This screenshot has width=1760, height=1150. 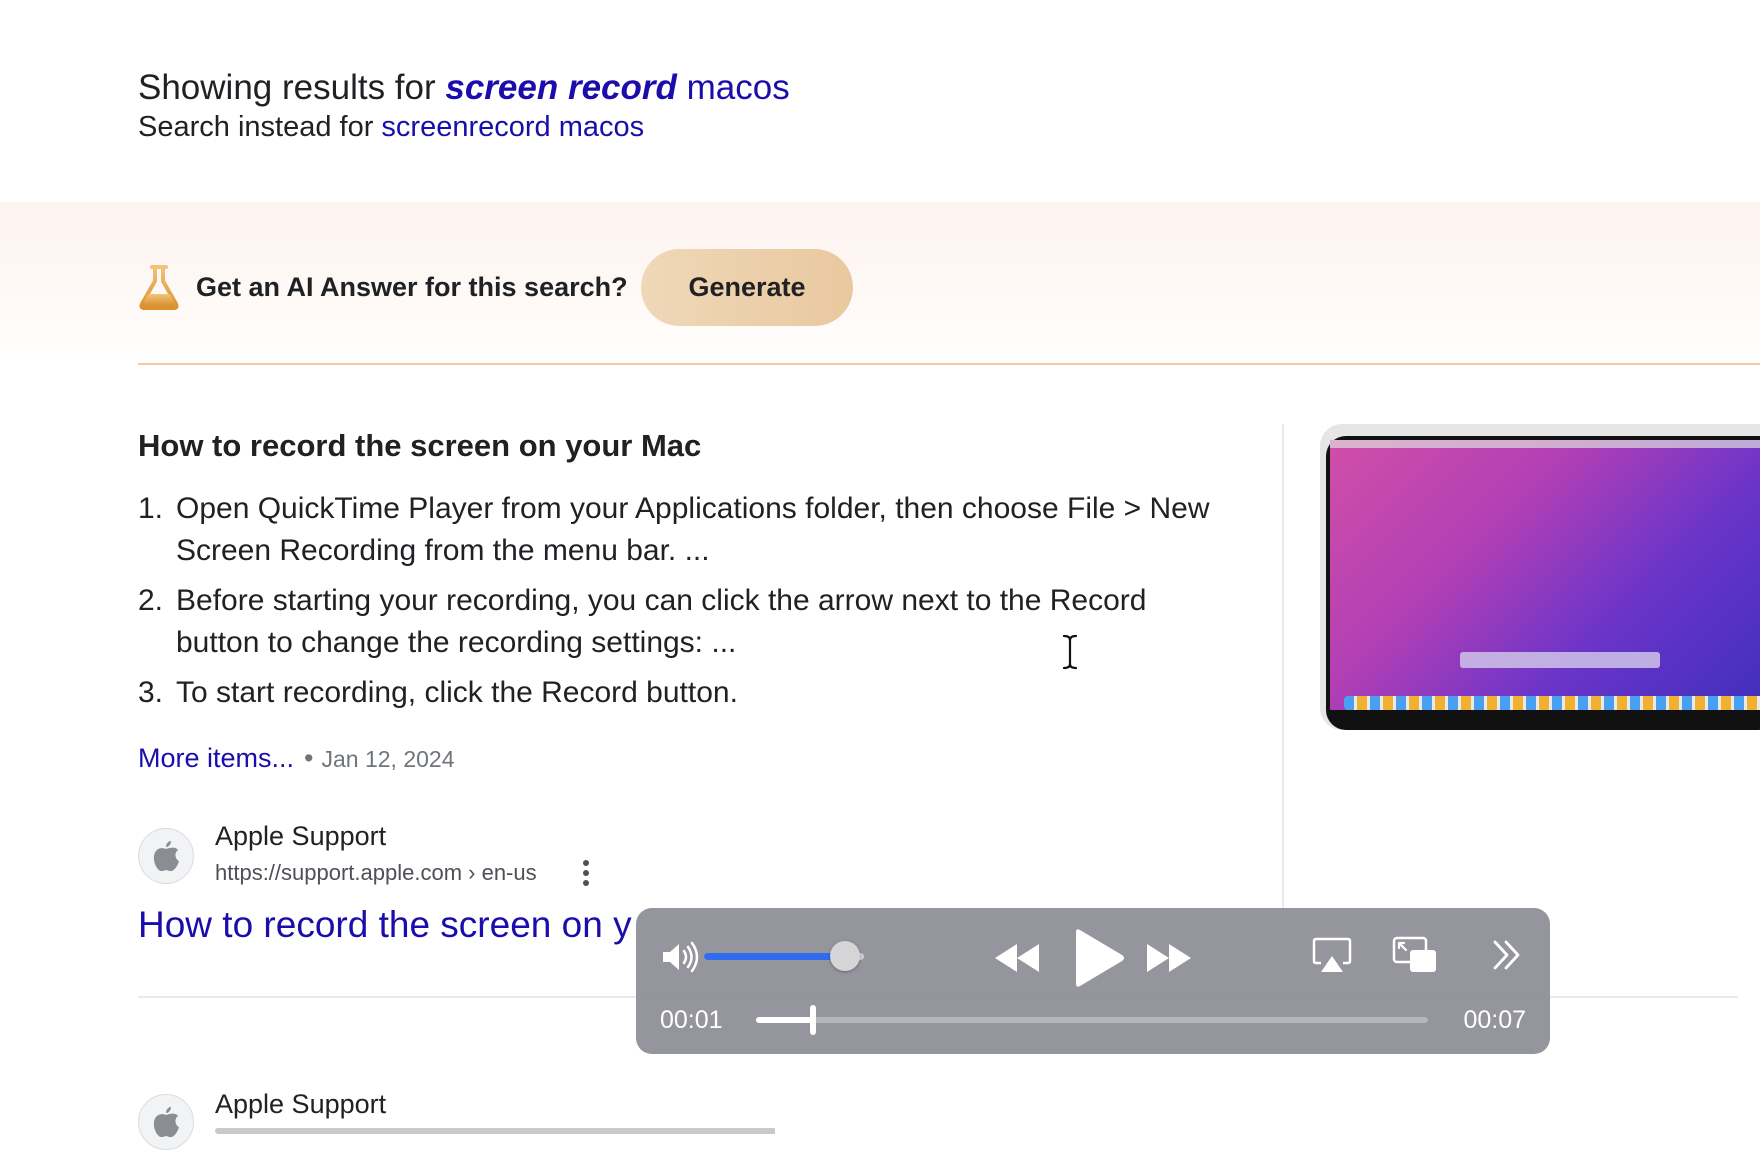 What do you see at coordinates (1283, 667) in the screenshot?
I see `snippet-vertical-divider` at bounding box center [1283, 667].